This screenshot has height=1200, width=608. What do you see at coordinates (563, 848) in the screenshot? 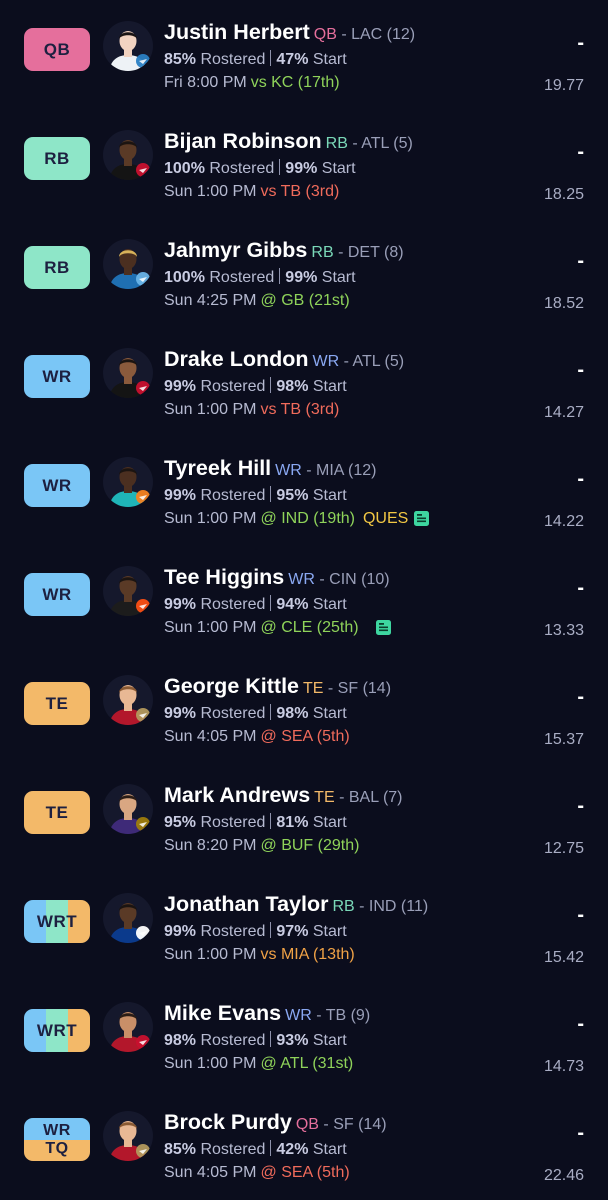
I see `projected-points: 12.75` at bounding box center [563, 848].